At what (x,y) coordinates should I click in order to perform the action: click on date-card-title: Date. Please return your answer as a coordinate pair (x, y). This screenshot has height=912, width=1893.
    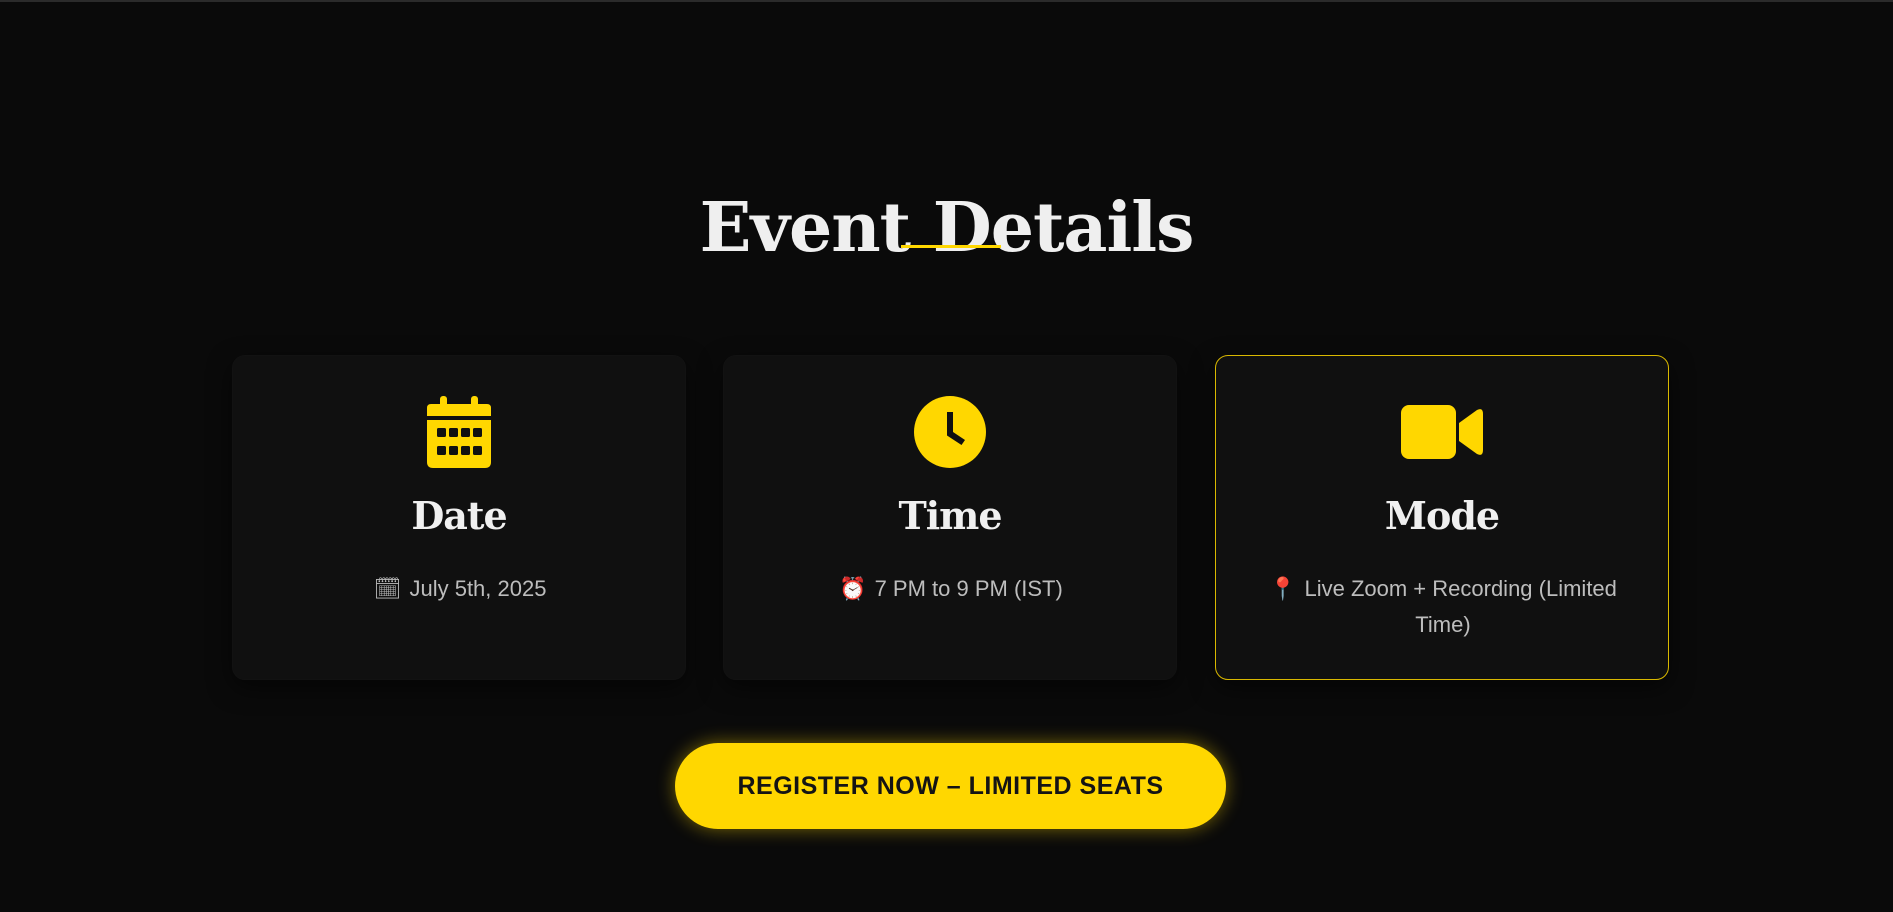
    Looking at the image, I should click on (459, 515).